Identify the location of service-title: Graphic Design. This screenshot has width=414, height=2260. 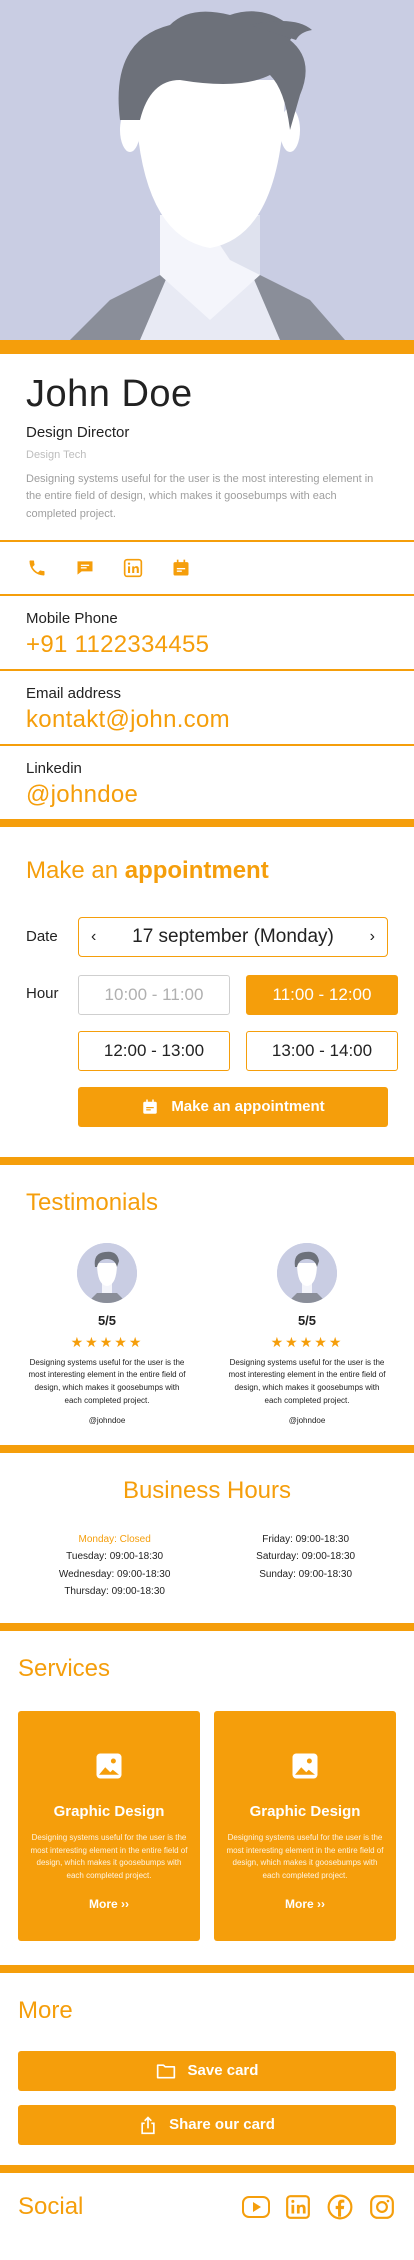
(305, 1811).